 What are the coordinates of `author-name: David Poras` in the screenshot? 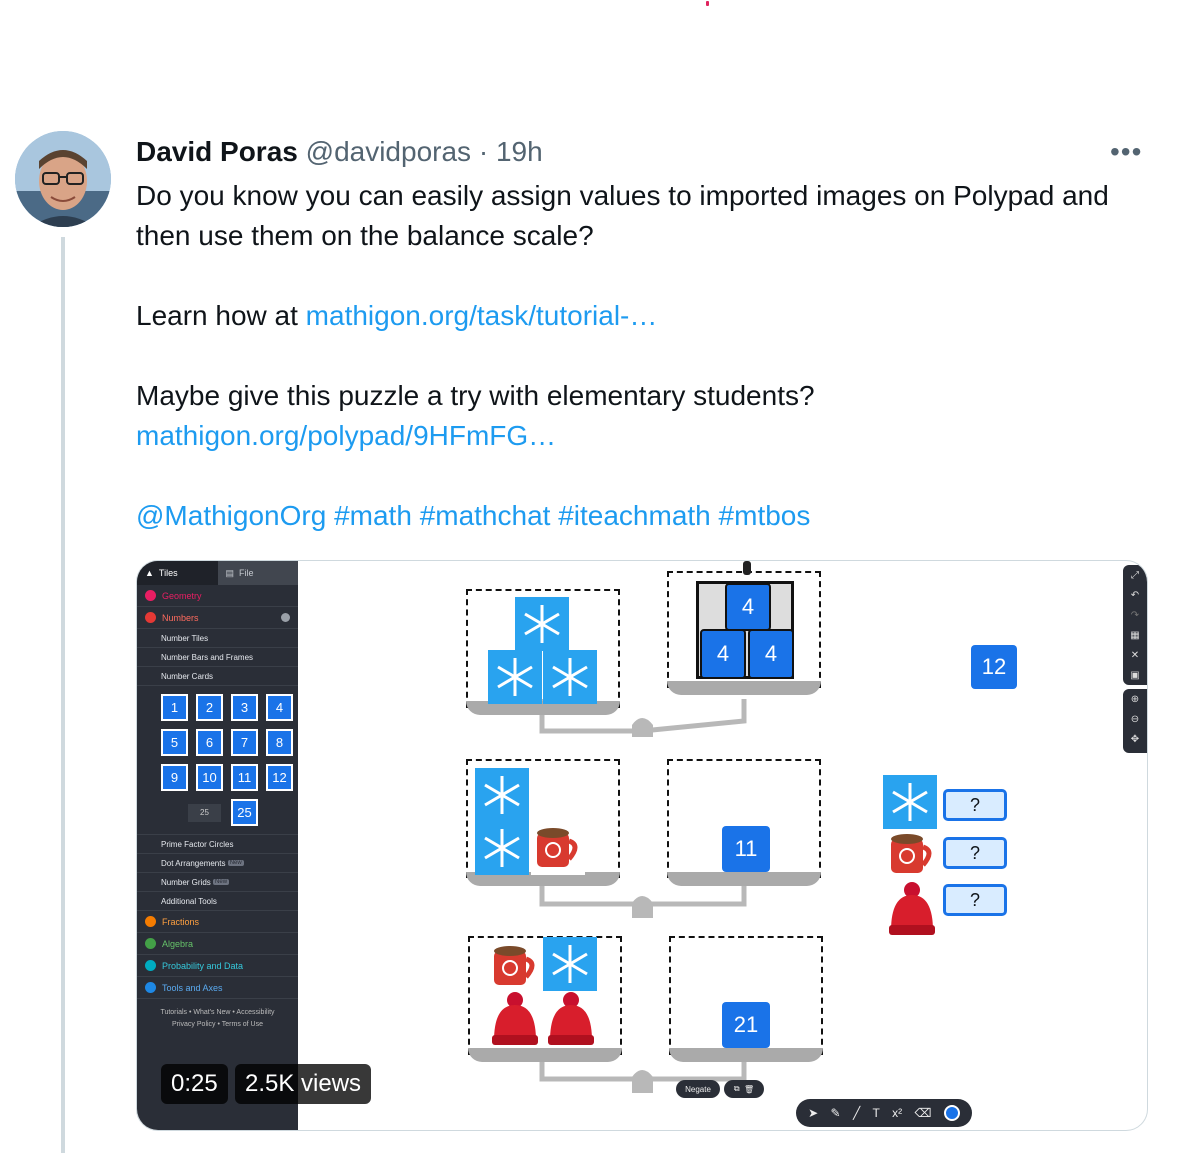 It's located at (217, 151).